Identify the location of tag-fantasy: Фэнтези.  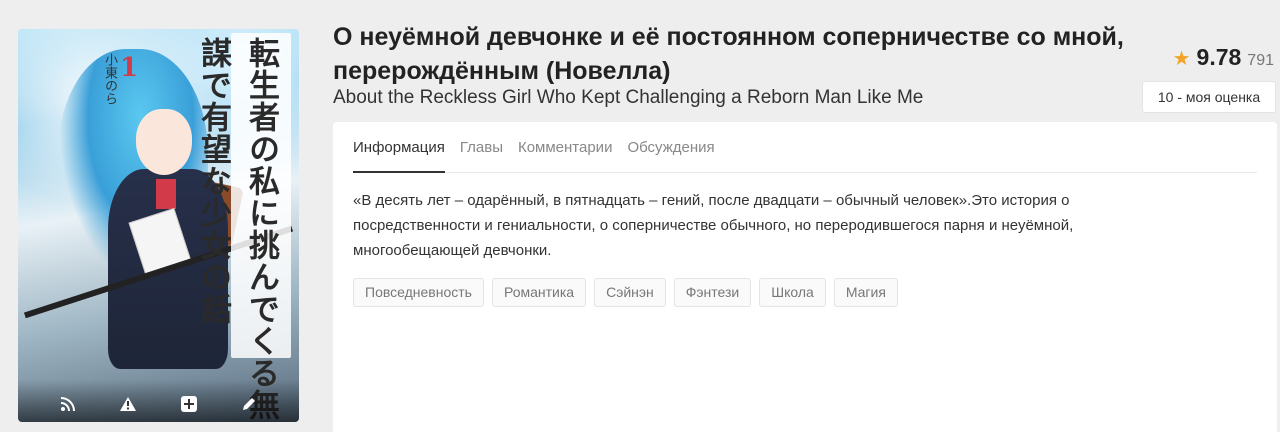
(712, 292).